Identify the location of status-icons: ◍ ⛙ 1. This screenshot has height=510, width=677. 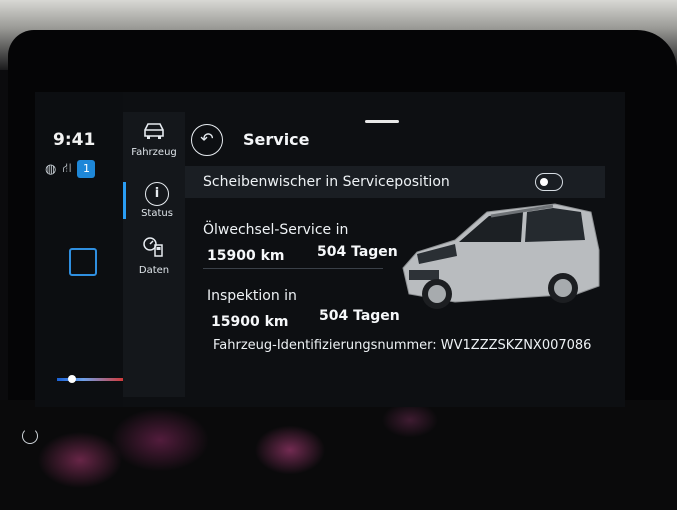
(70, 169).